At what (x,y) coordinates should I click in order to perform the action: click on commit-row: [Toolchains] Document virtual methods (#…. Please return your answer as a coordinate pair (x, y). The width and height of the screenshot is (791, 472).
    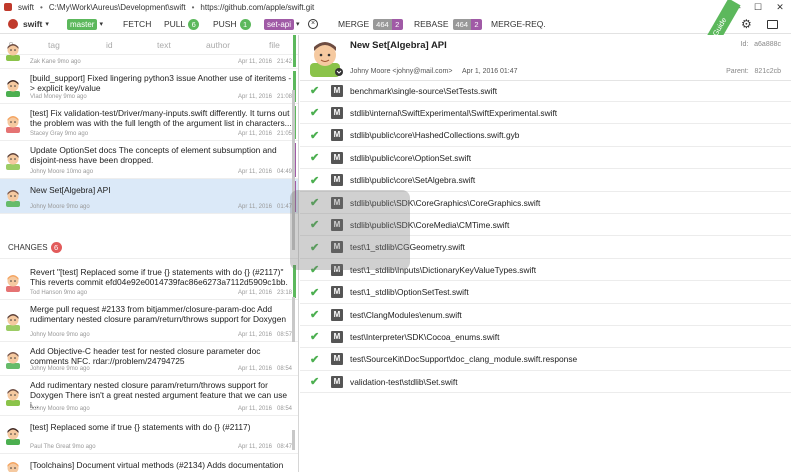
    Looking at the image, I should click on (149, 463).